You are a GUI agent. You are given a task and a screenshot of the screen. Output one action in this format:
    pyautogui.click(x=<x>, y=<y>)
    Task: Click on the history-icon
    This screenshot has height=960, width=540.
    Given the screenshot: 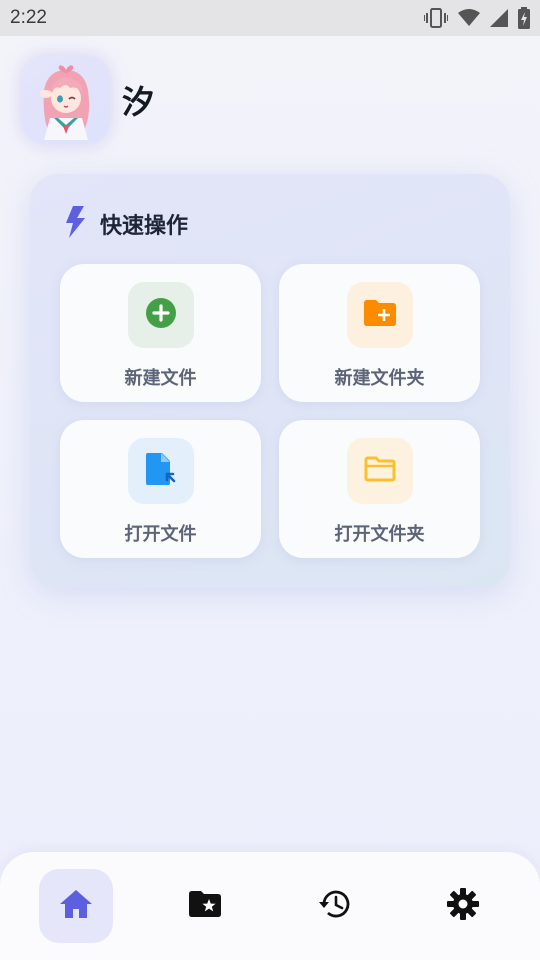 What is the action you would take?
    pyautogui.click(x=334, y=906)
    